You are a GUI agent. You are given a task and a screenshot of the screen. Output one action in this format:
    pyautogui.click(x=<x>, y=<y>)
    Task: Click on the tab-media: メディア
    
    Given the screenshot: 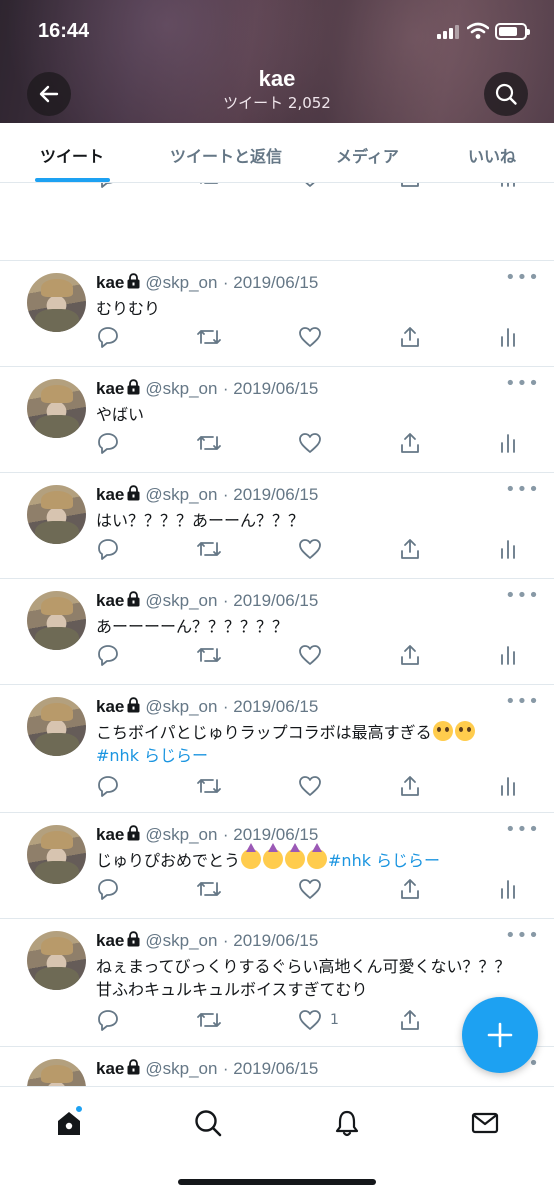 What is the action you would take?
    pyautogui.click(x=367, y=155)
    